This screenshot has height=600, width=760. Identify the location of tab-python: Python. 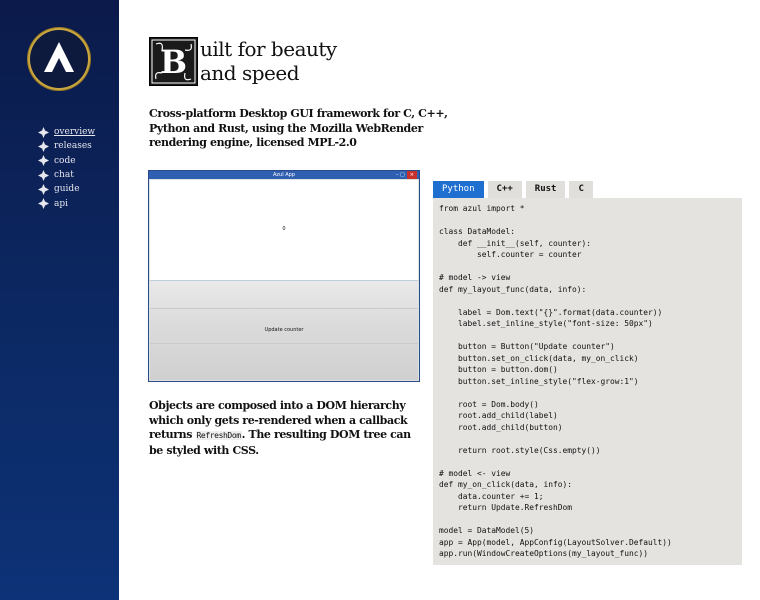
(458, 189).